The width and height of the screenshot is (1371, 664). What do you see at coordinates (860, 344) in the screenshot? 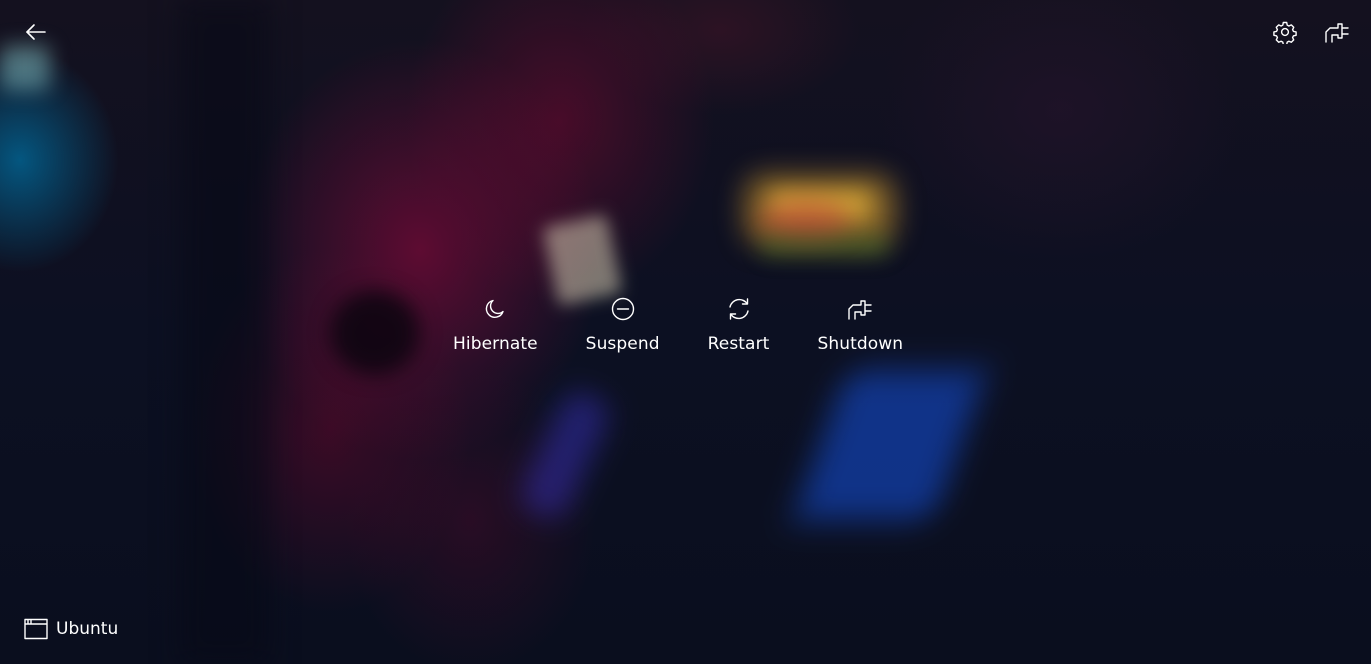
I see `shutdown-label: Shutdown` at bounding box center [860, 344].